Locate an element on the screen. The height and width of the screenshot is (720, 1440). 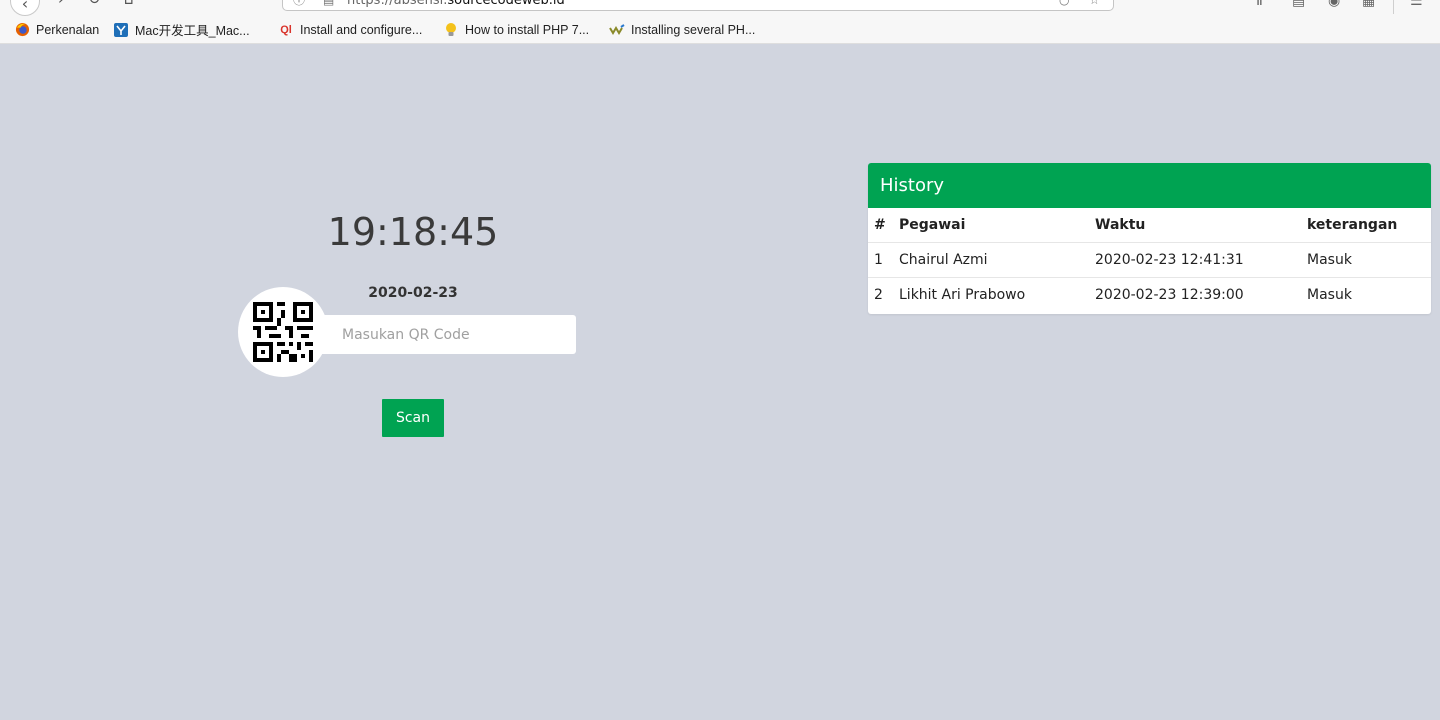
col-header-number: # is located at coordinates (880, 225).